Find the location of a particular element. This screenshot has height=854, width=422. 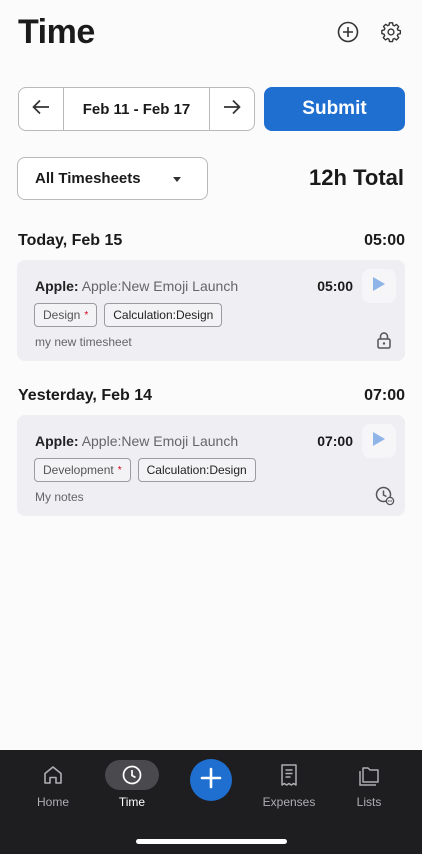

day-total: 05:00 is located at coordinates (384, 240).